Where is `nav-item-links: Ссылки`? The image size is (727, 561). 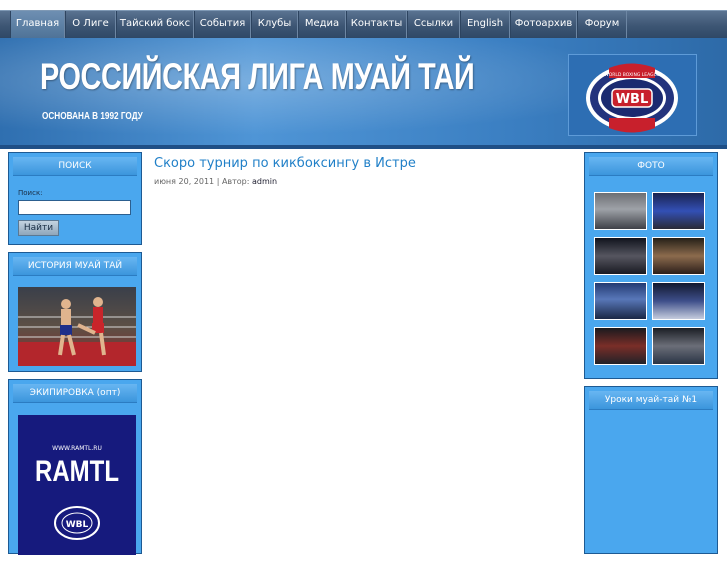
nav-item-links: Ссылки is located at coordinates (433, 24).